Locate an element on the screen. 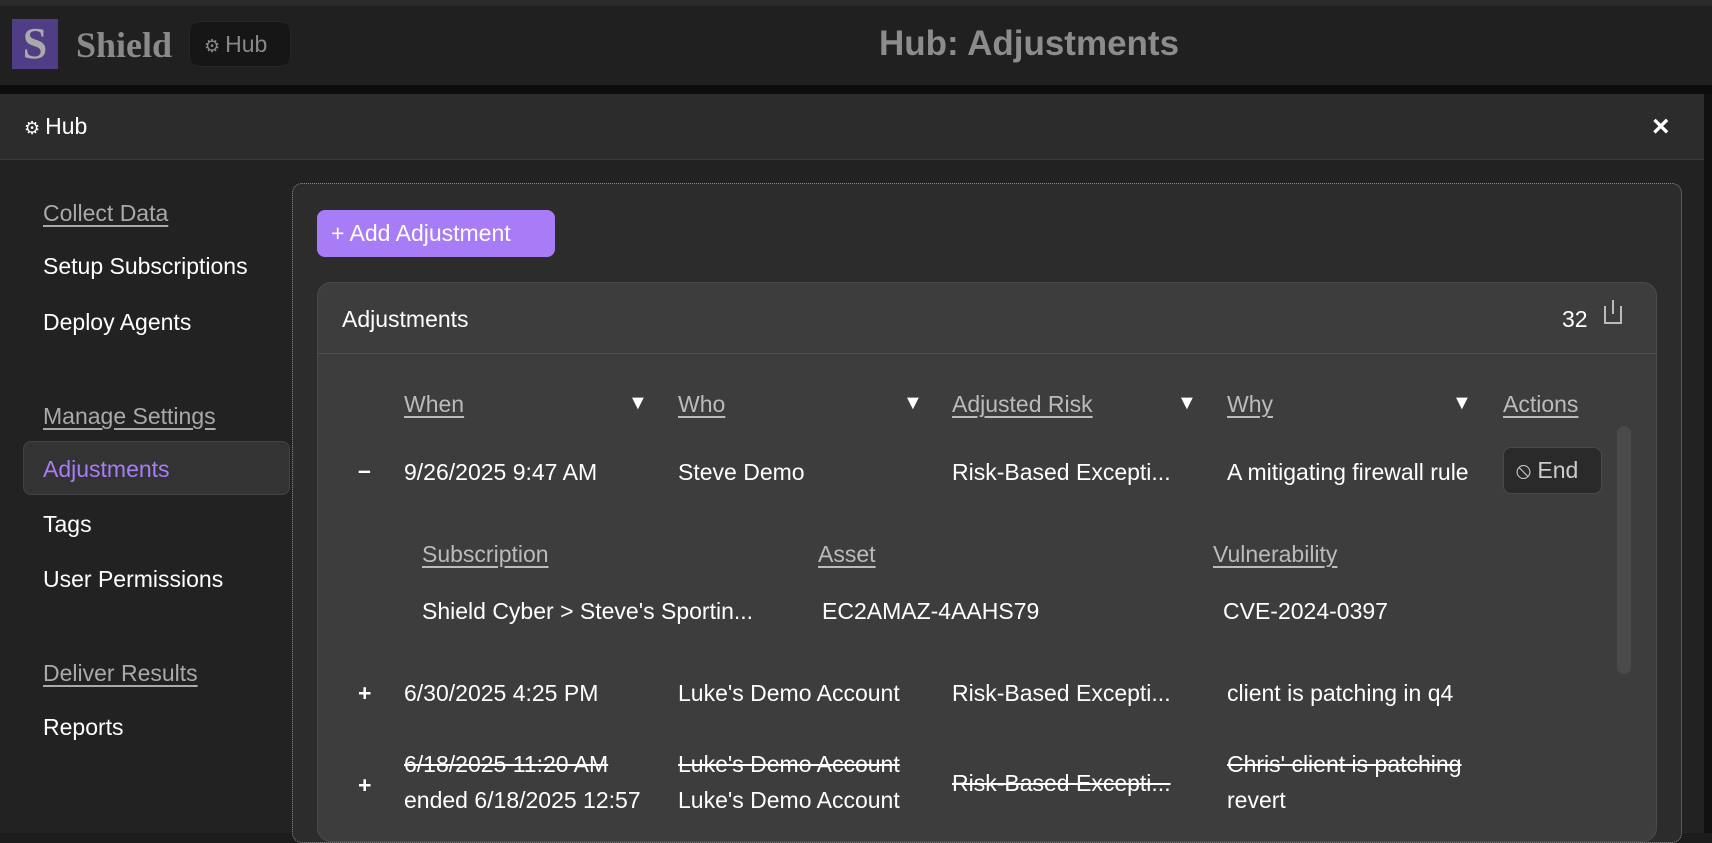 This screenshot has width=1712, height=843. sidebar-item-user-permissions: User Permissions is located at coordinates (133, 579).